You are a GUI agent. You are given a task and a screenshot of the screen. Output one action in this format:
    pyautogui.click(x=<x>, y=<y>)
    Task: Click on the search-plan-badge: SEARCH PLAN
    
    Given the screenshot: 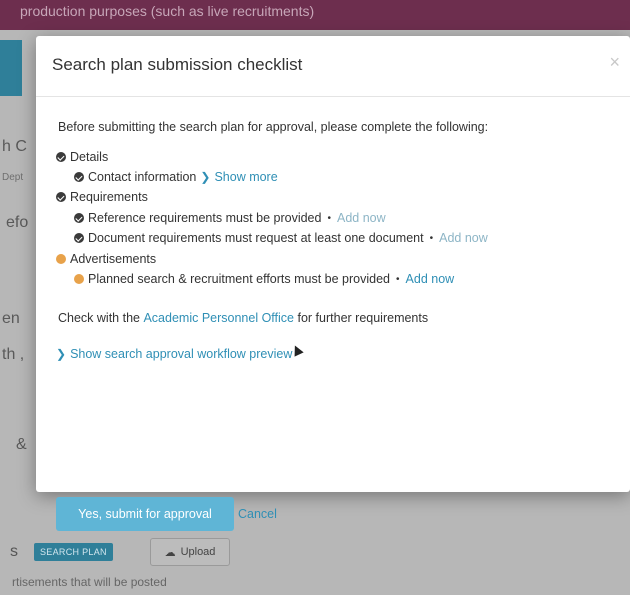 What is the action you would take?
    pyautogui.click(x=73, y=552)
    